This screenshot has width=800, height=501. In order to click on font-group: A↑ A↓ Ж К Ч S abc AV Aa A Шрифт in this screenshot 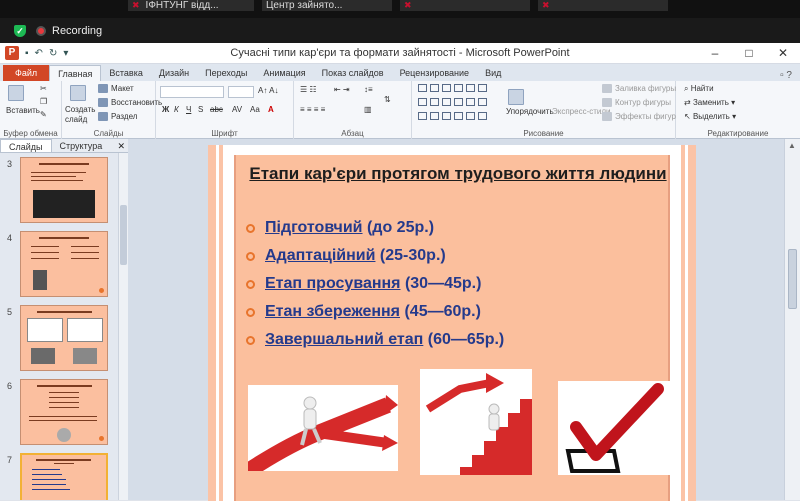, I will do `click(225, 110)`.